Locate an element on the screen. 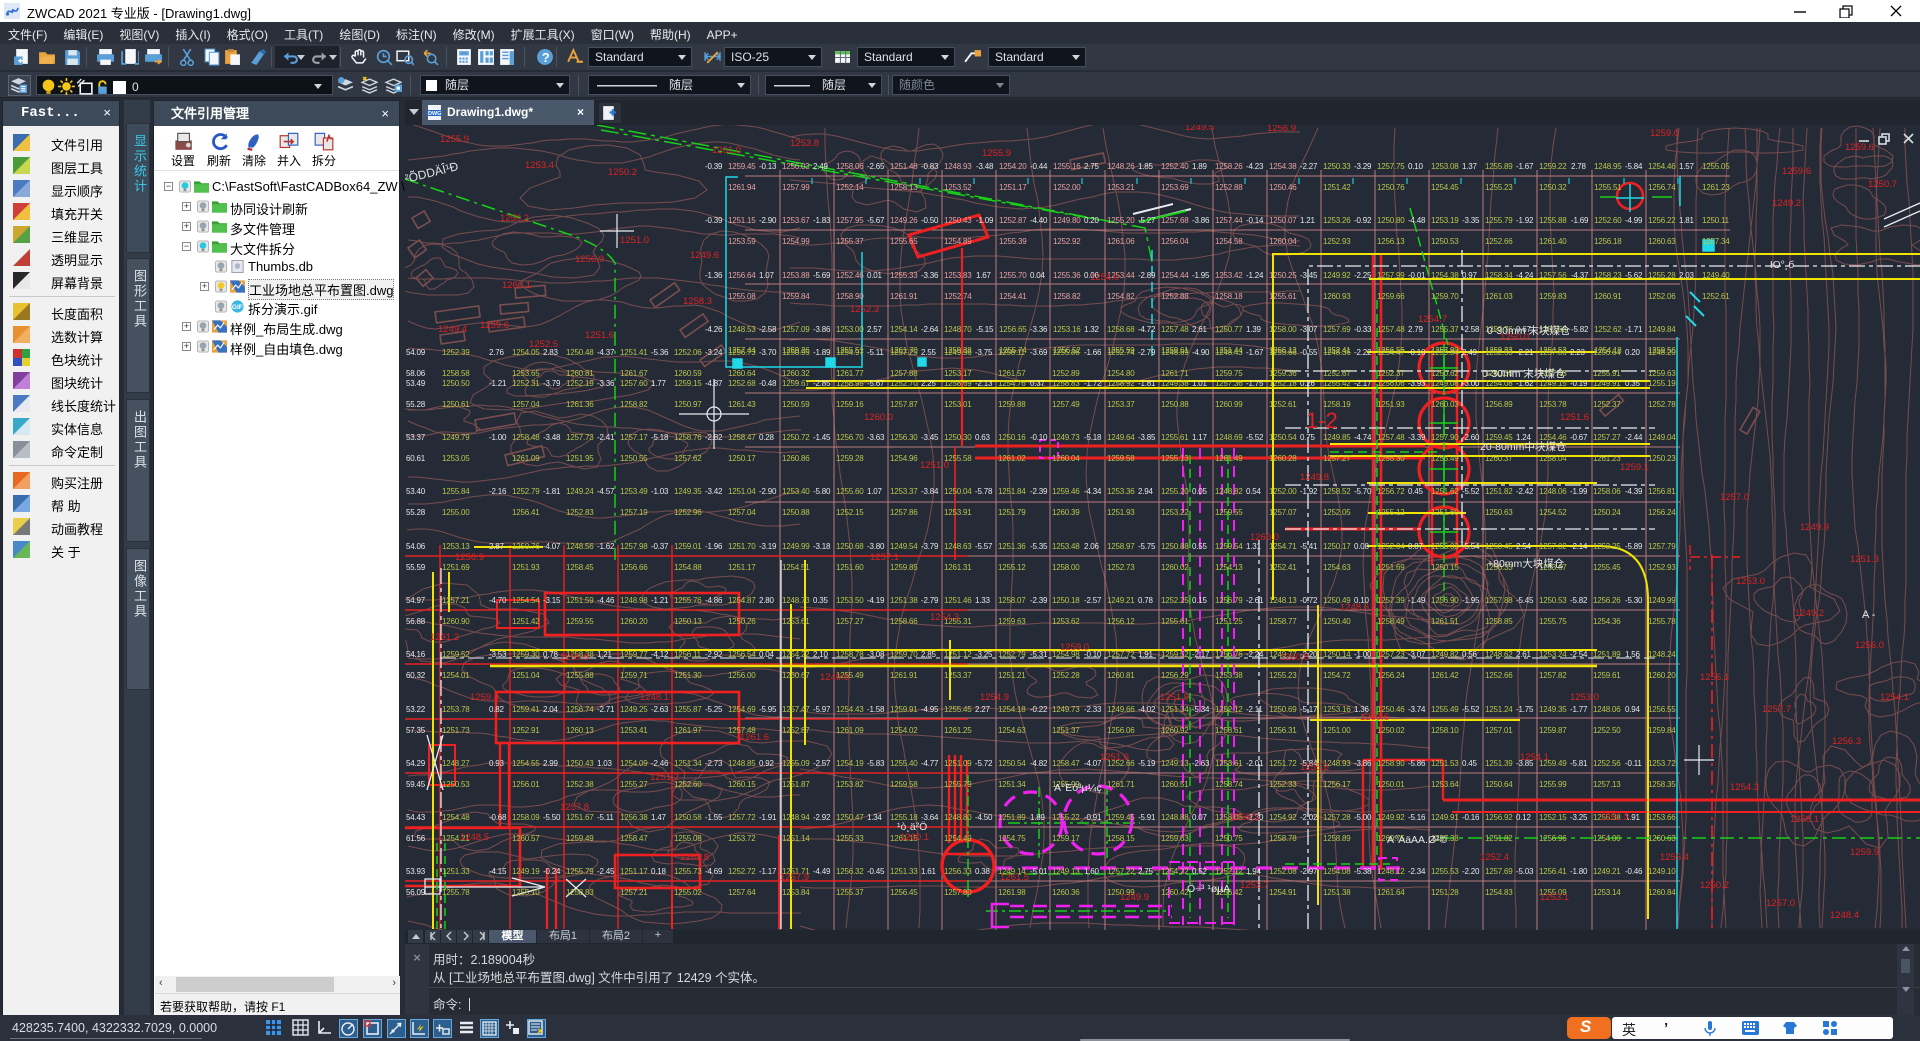 The width and height of the screenshot is (1920, 1041). svg-text: 1254.7 is located at coordinates (1432, 319).